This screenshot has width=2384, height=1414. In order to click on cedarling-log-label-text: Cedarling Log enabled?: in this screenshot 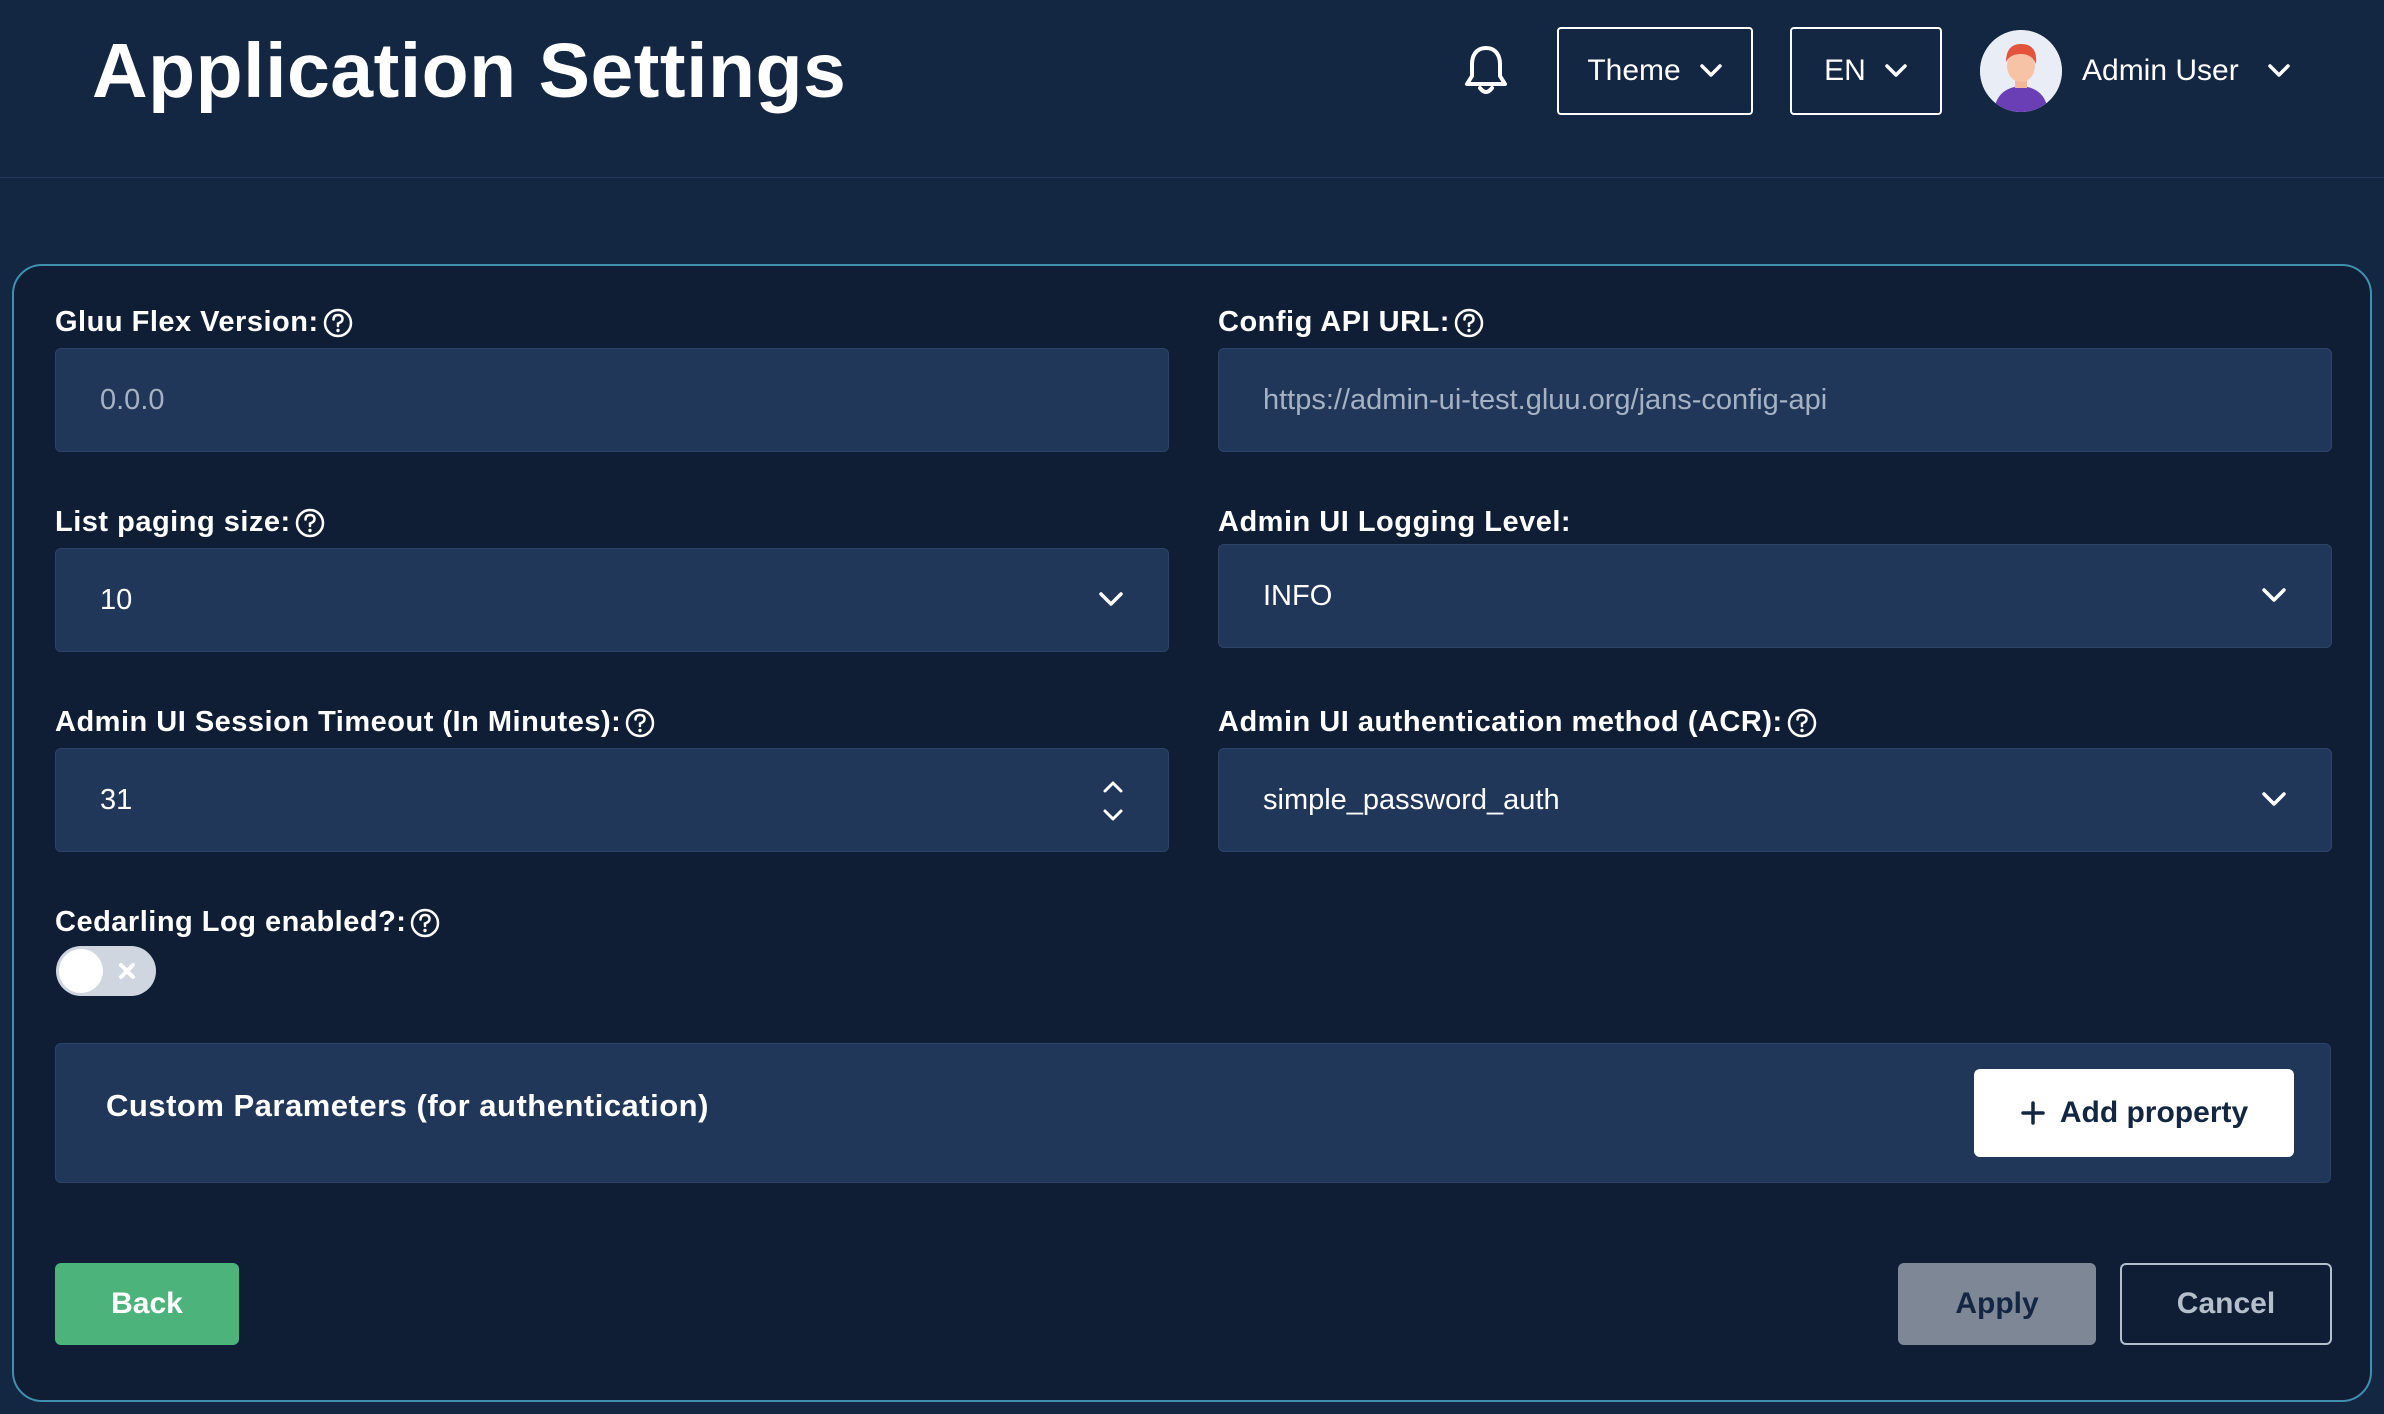, I will do `click(231, 922)`.